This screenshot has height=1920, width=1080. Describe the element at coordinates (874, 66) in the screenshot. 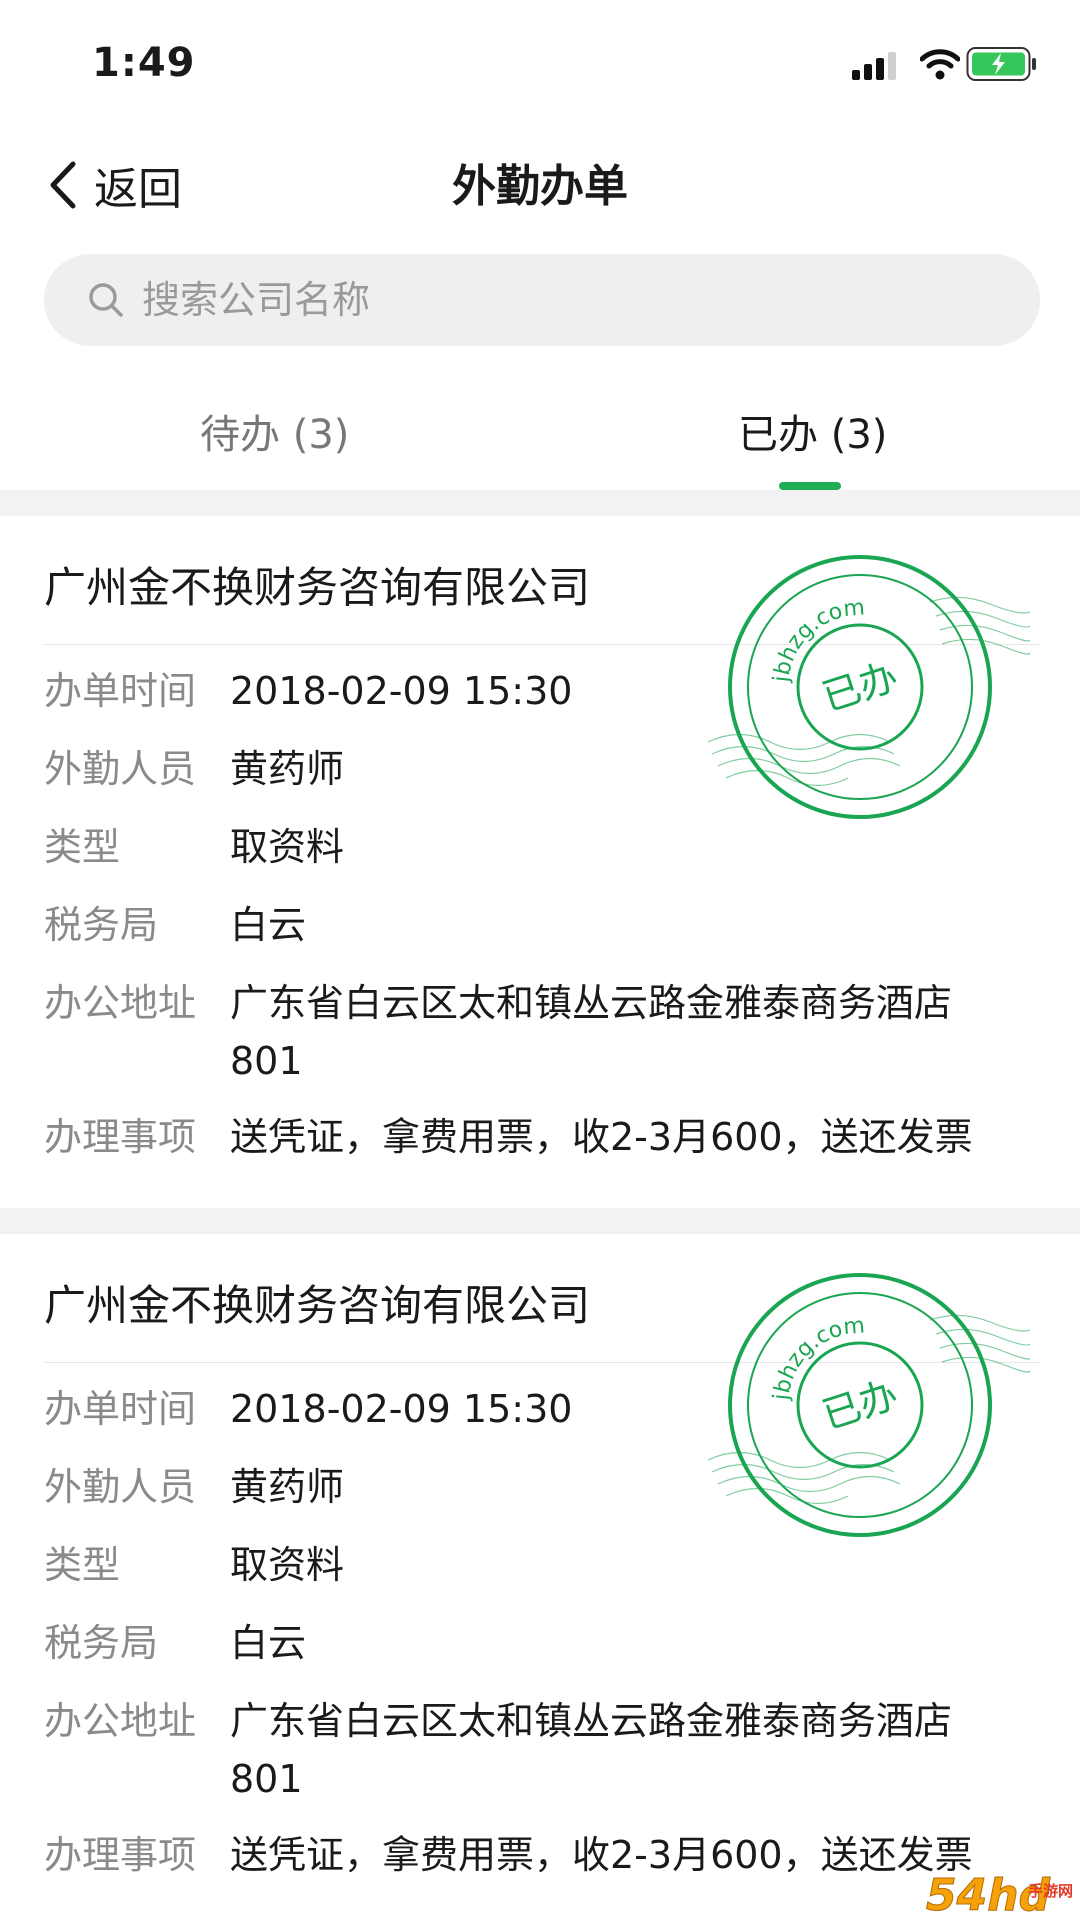

I see `cellular-signal-icon` at that location.